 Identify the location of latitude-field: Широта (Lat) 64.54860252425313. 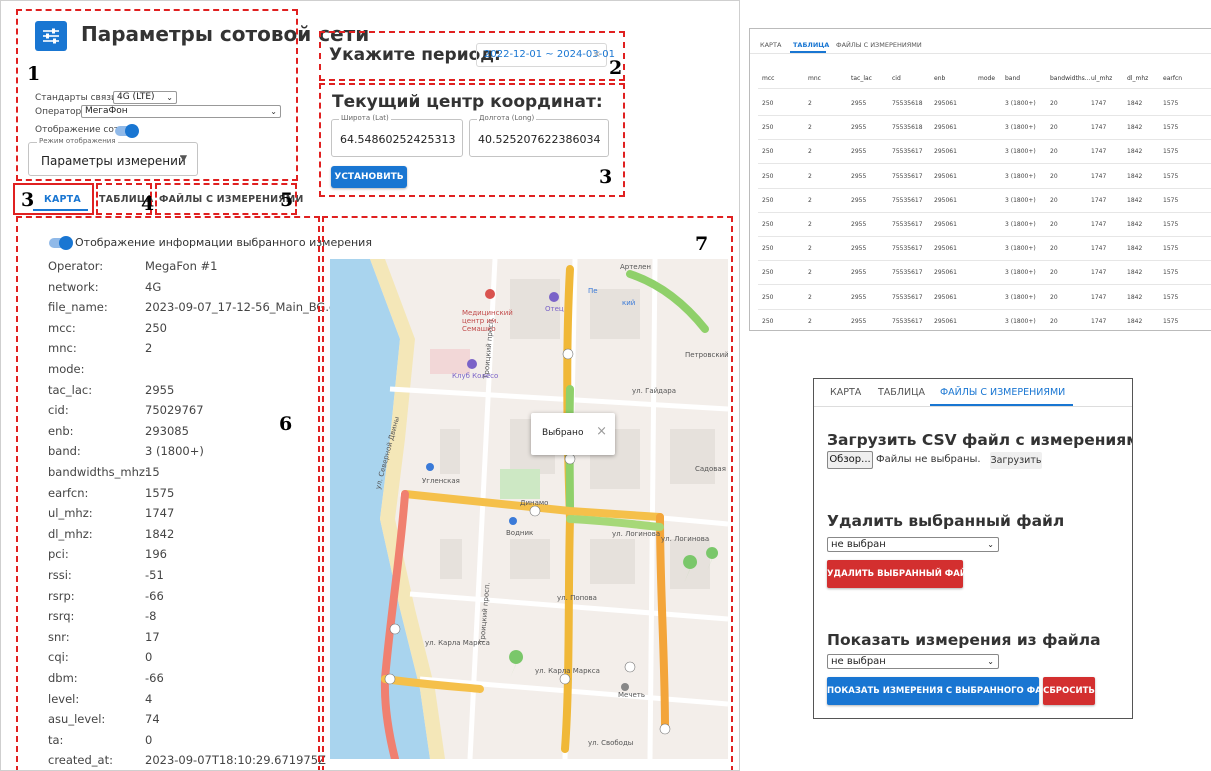
(397, 135).